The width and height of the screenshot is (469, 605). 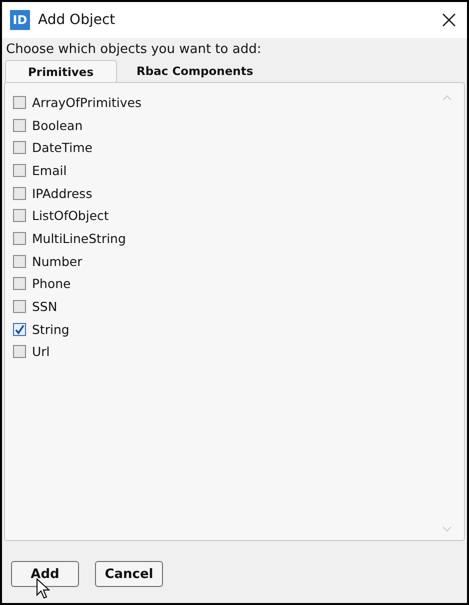 What do you see at coordinates (43, 589) in the screenshot?
I see `cursor-icon` at bounding box center [43, 589].